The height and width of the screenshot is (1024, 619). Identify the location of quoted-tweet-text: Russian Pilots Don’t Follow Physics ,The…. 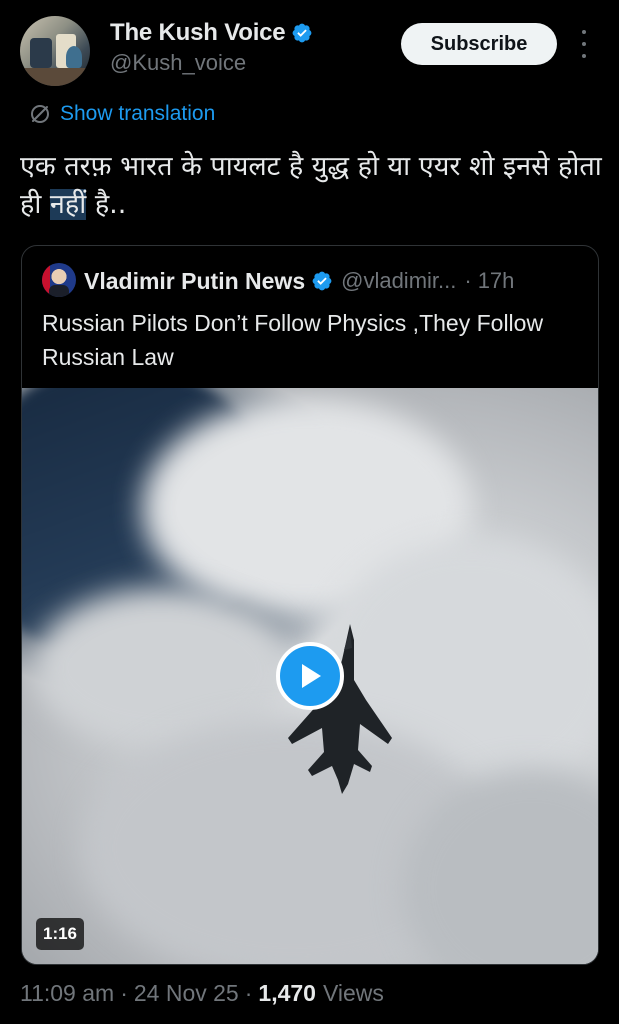
(293, 340).